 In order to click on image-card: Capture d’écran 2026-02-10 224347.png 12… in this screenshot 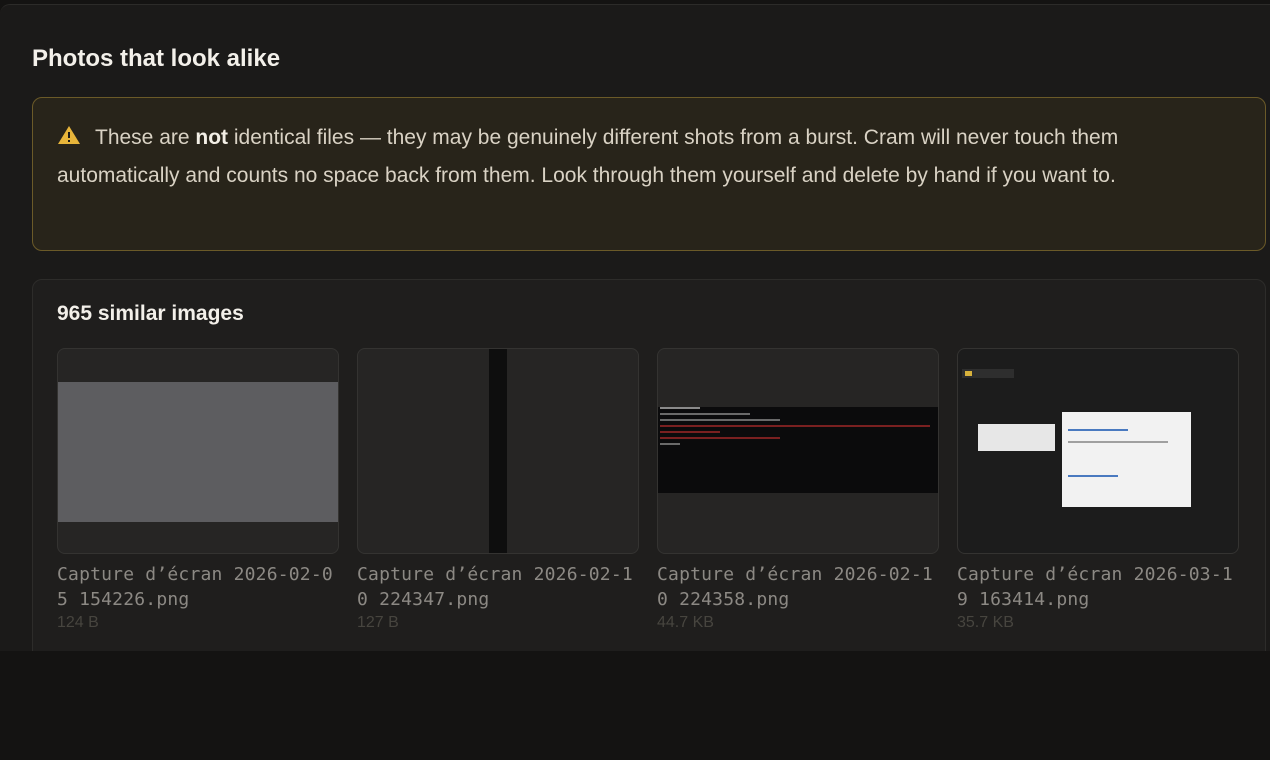, I will do `click(498, 490)`.